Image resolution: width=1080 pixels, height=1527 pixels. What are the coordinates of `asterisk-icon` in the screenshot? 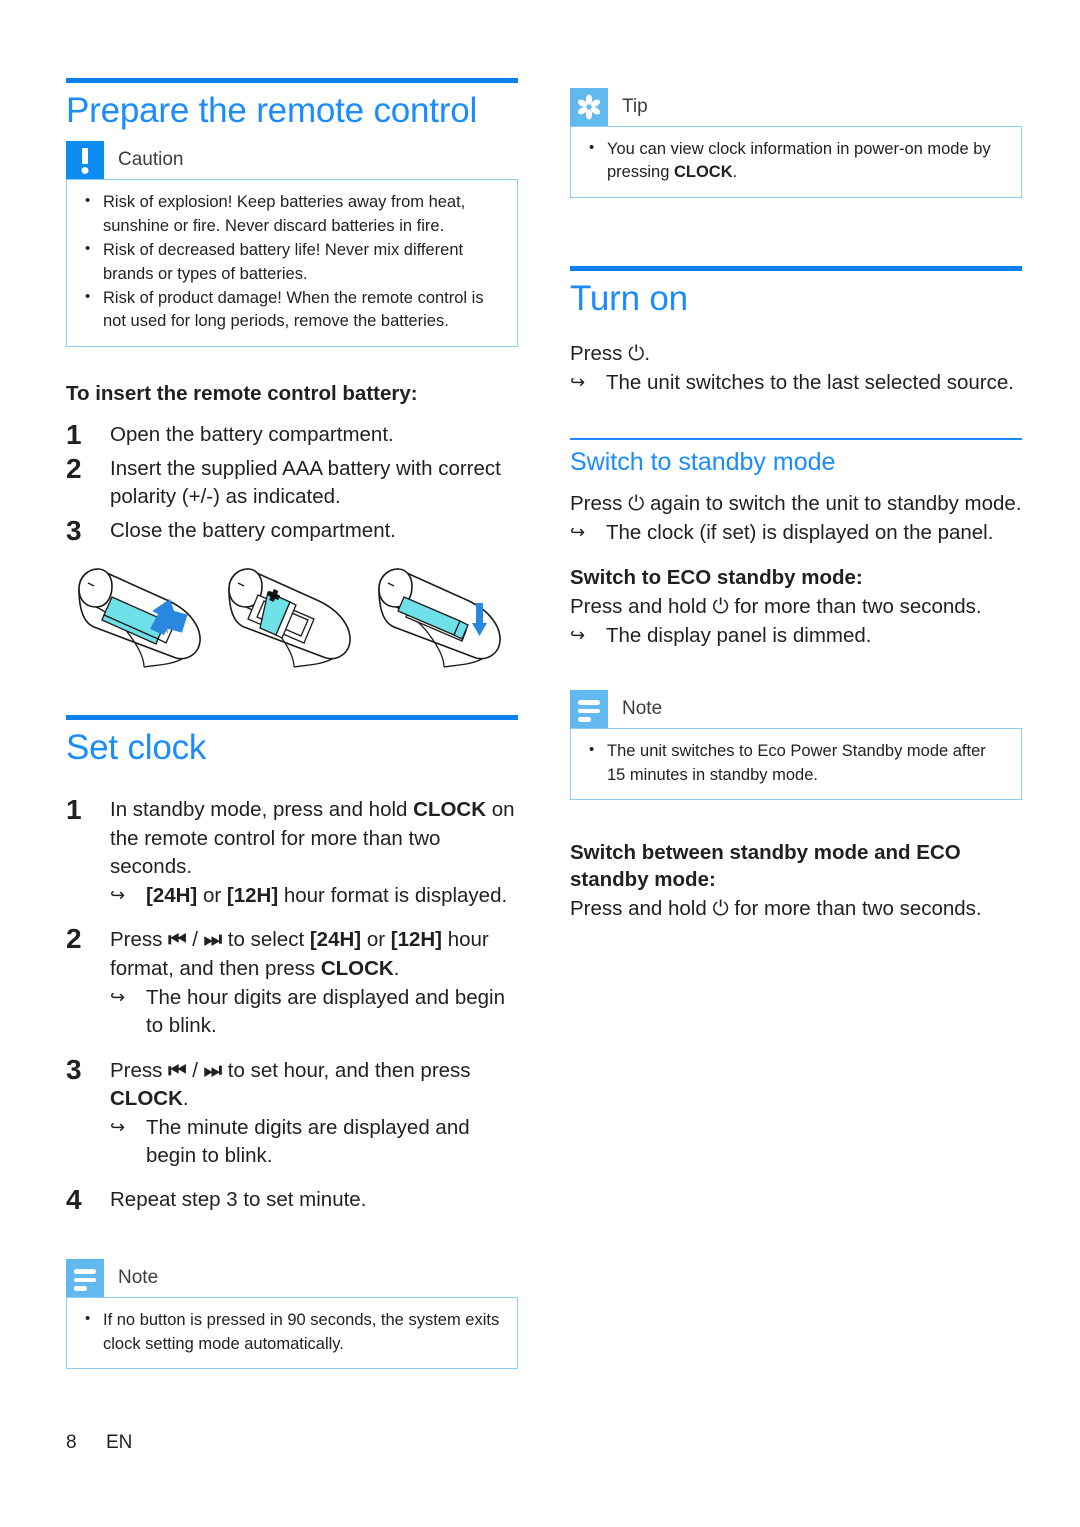 It's located at (589, 107).